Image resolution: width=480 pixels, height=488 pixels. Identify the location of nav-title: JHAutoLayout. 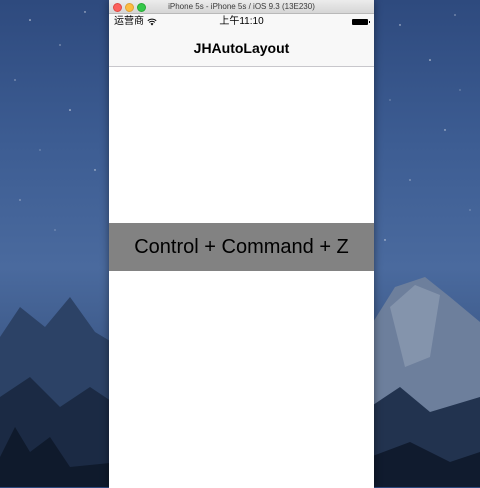
(241, 48).